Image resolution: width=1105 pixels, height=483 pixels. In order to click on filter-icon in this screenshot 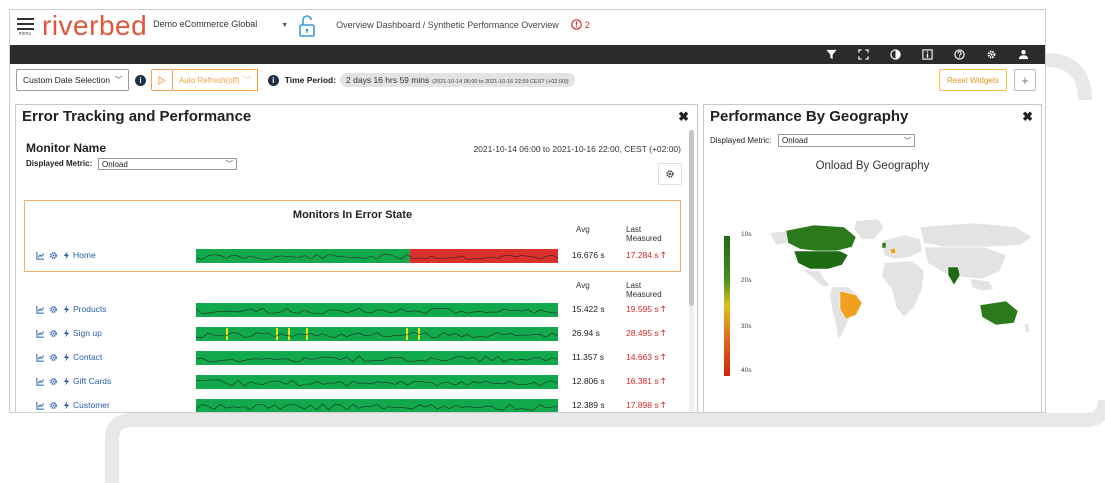, I will do `click(831, 54)`.